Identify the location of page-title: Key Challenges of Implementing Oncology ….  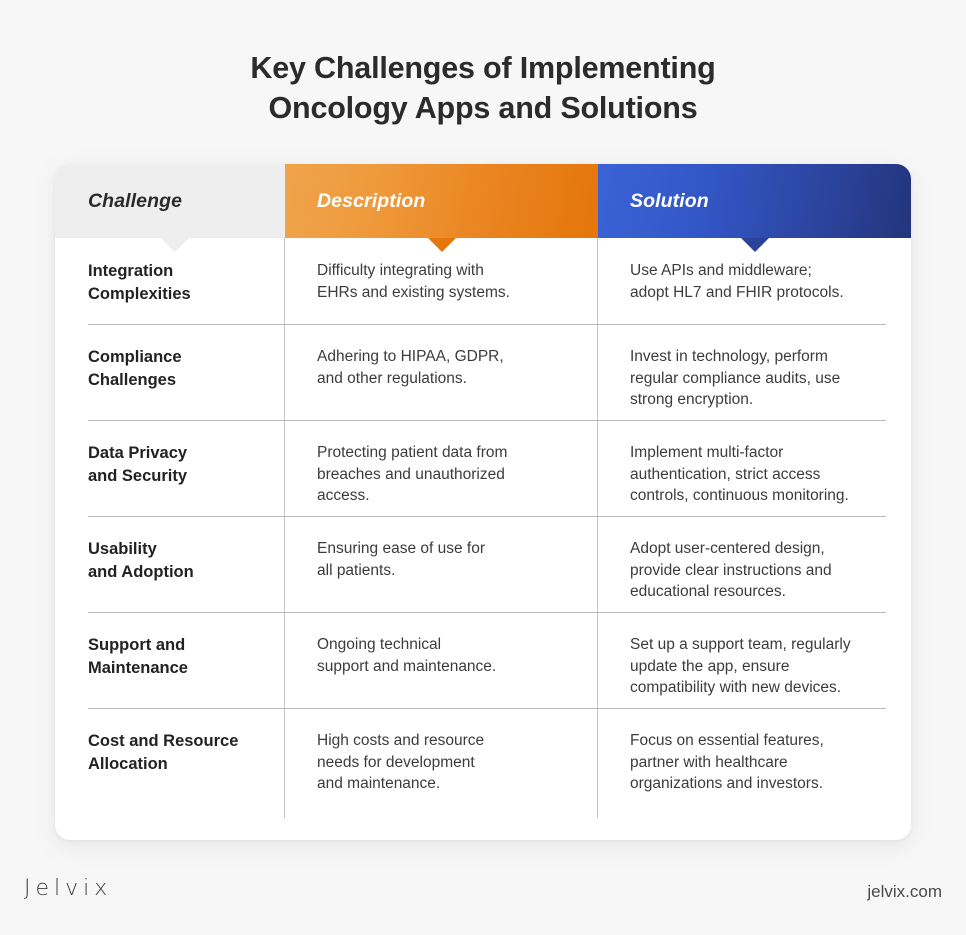
(483, 88).